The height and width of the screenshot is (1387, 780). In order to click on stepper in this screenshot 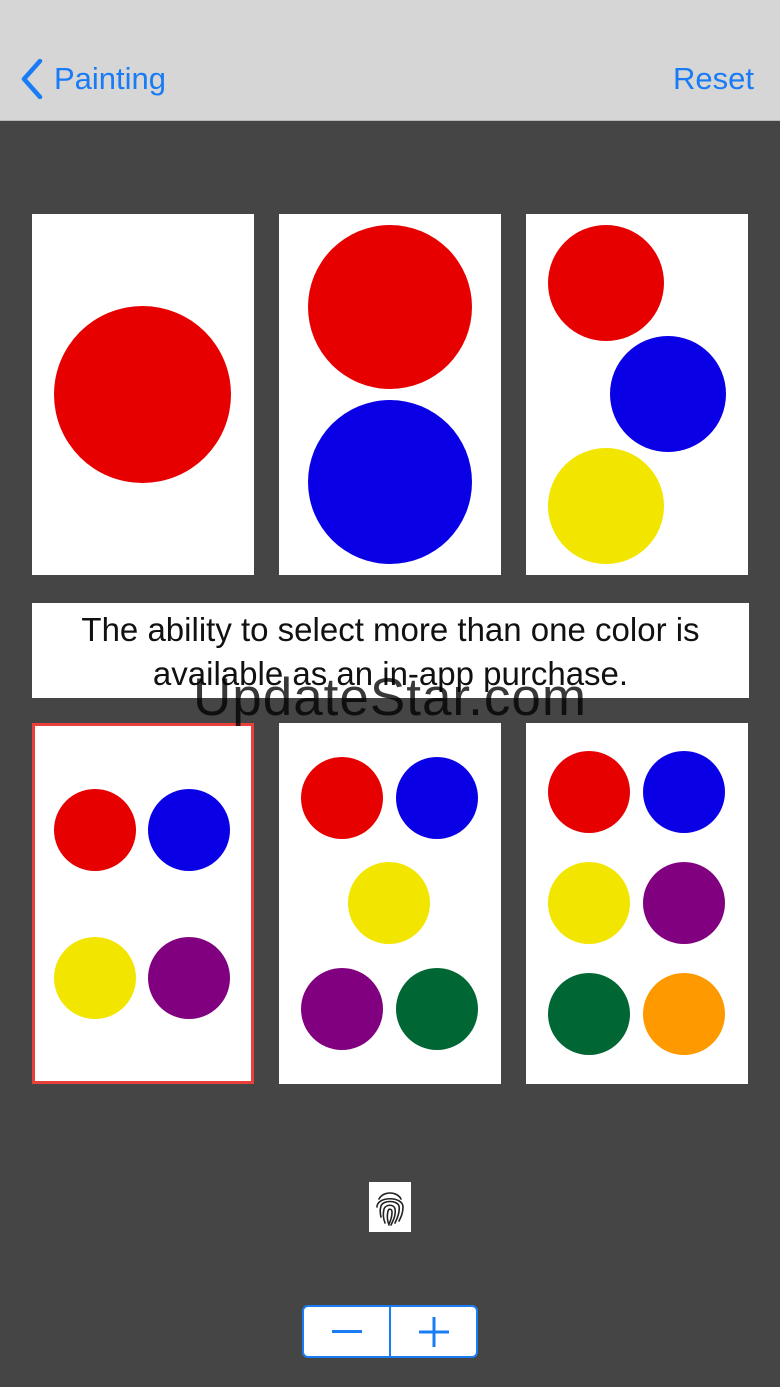, I will do `click(390, 1331)`.